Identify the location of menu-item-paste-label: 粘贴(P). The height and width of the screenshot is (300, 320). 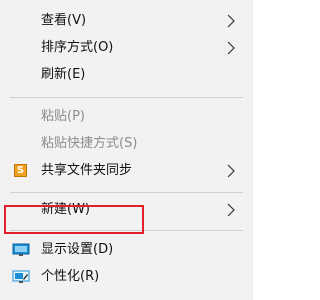
(63, 116).